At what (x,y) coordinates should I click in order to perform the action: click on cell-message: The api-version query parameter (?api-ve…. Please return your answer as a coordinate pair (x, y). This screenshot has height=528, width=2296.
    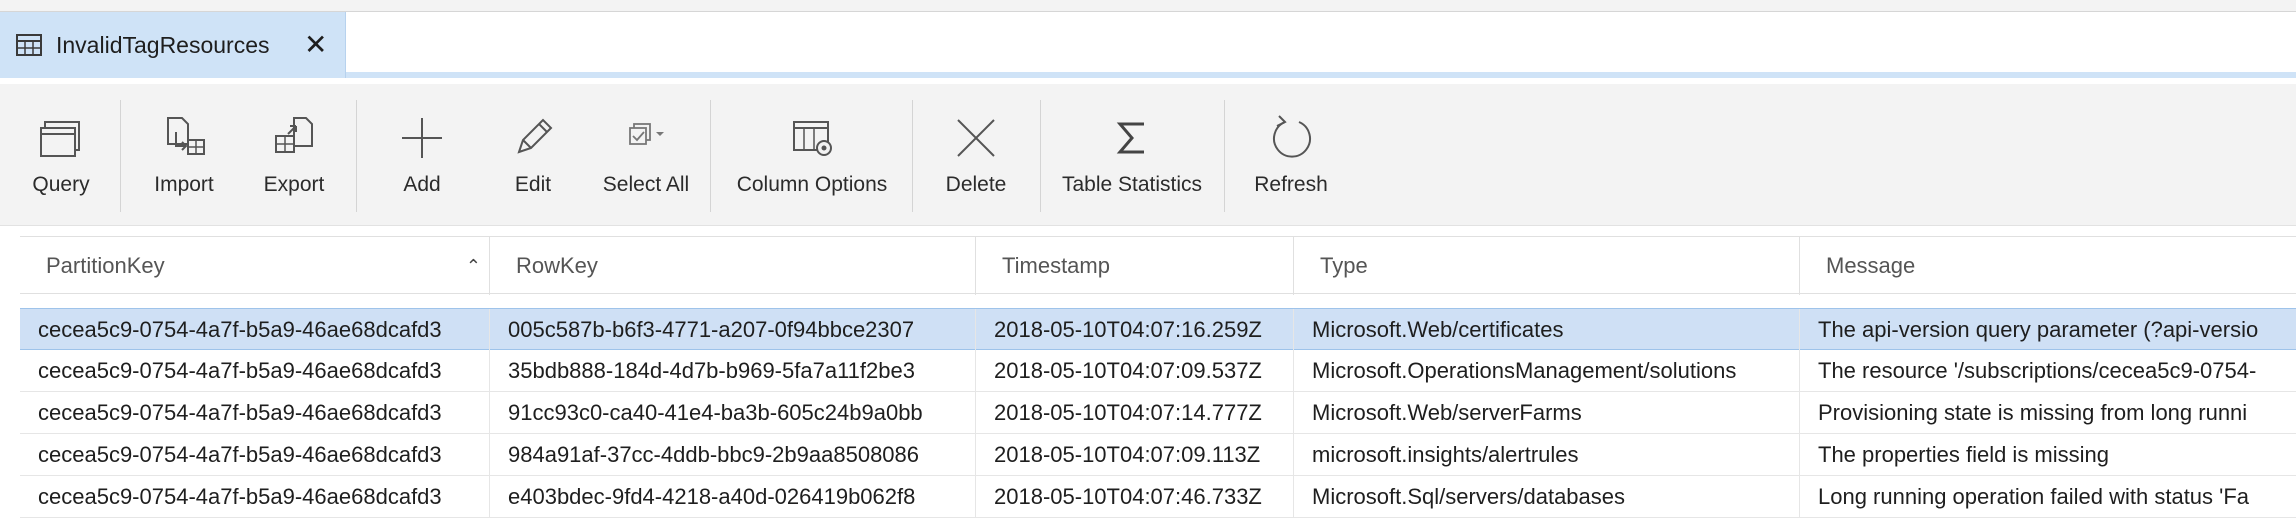
    Looking at the image, I should click on (2038, 329).